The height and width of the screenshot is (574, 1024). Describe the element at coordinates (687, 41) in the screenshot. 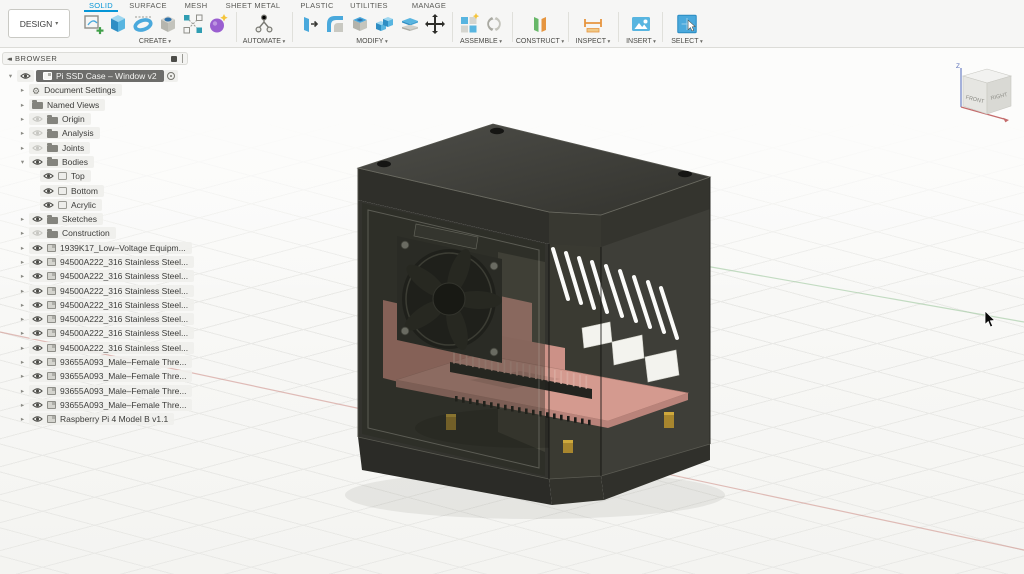

I see `select-dropdown: SELECT` at that location.